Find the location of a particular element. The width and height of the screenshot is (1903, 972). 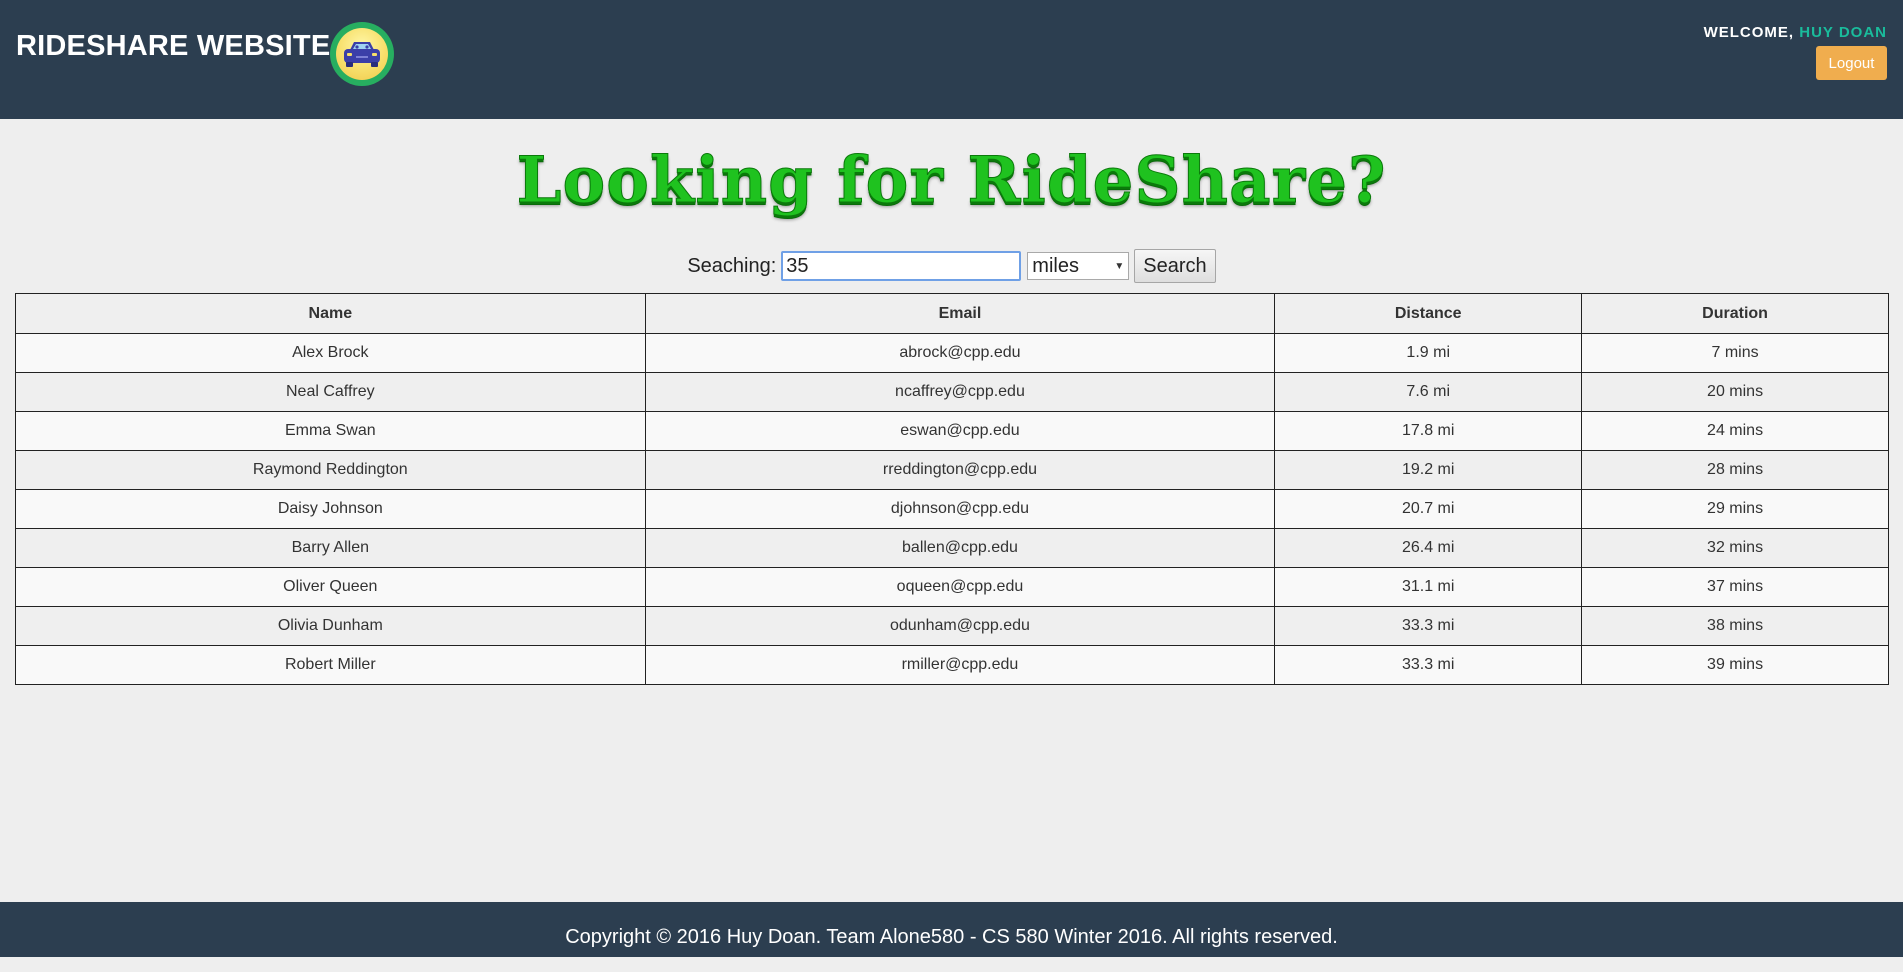

welcome-label: WELCOME, is located at coordinates (1749, 32).